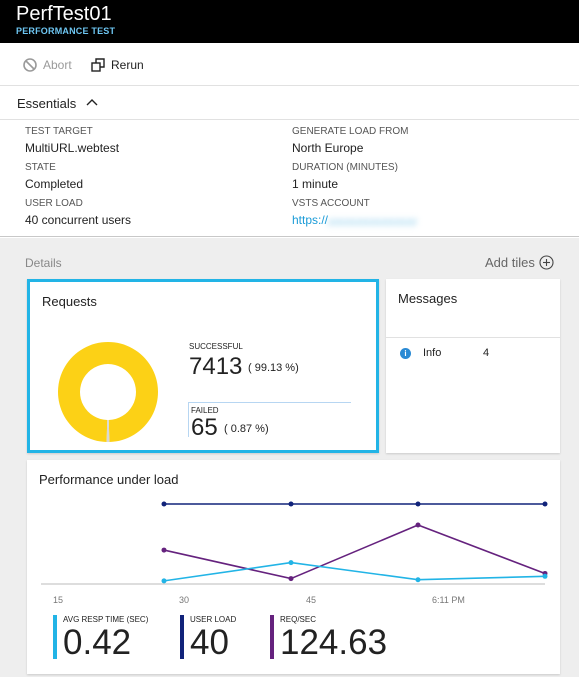 Image resolution: width=579 pixels, height=677 pixels. What do you see at coordinates (216, 366) in the screenshot?
I see `successful-count: 7413` at bounding box center [216, 366].